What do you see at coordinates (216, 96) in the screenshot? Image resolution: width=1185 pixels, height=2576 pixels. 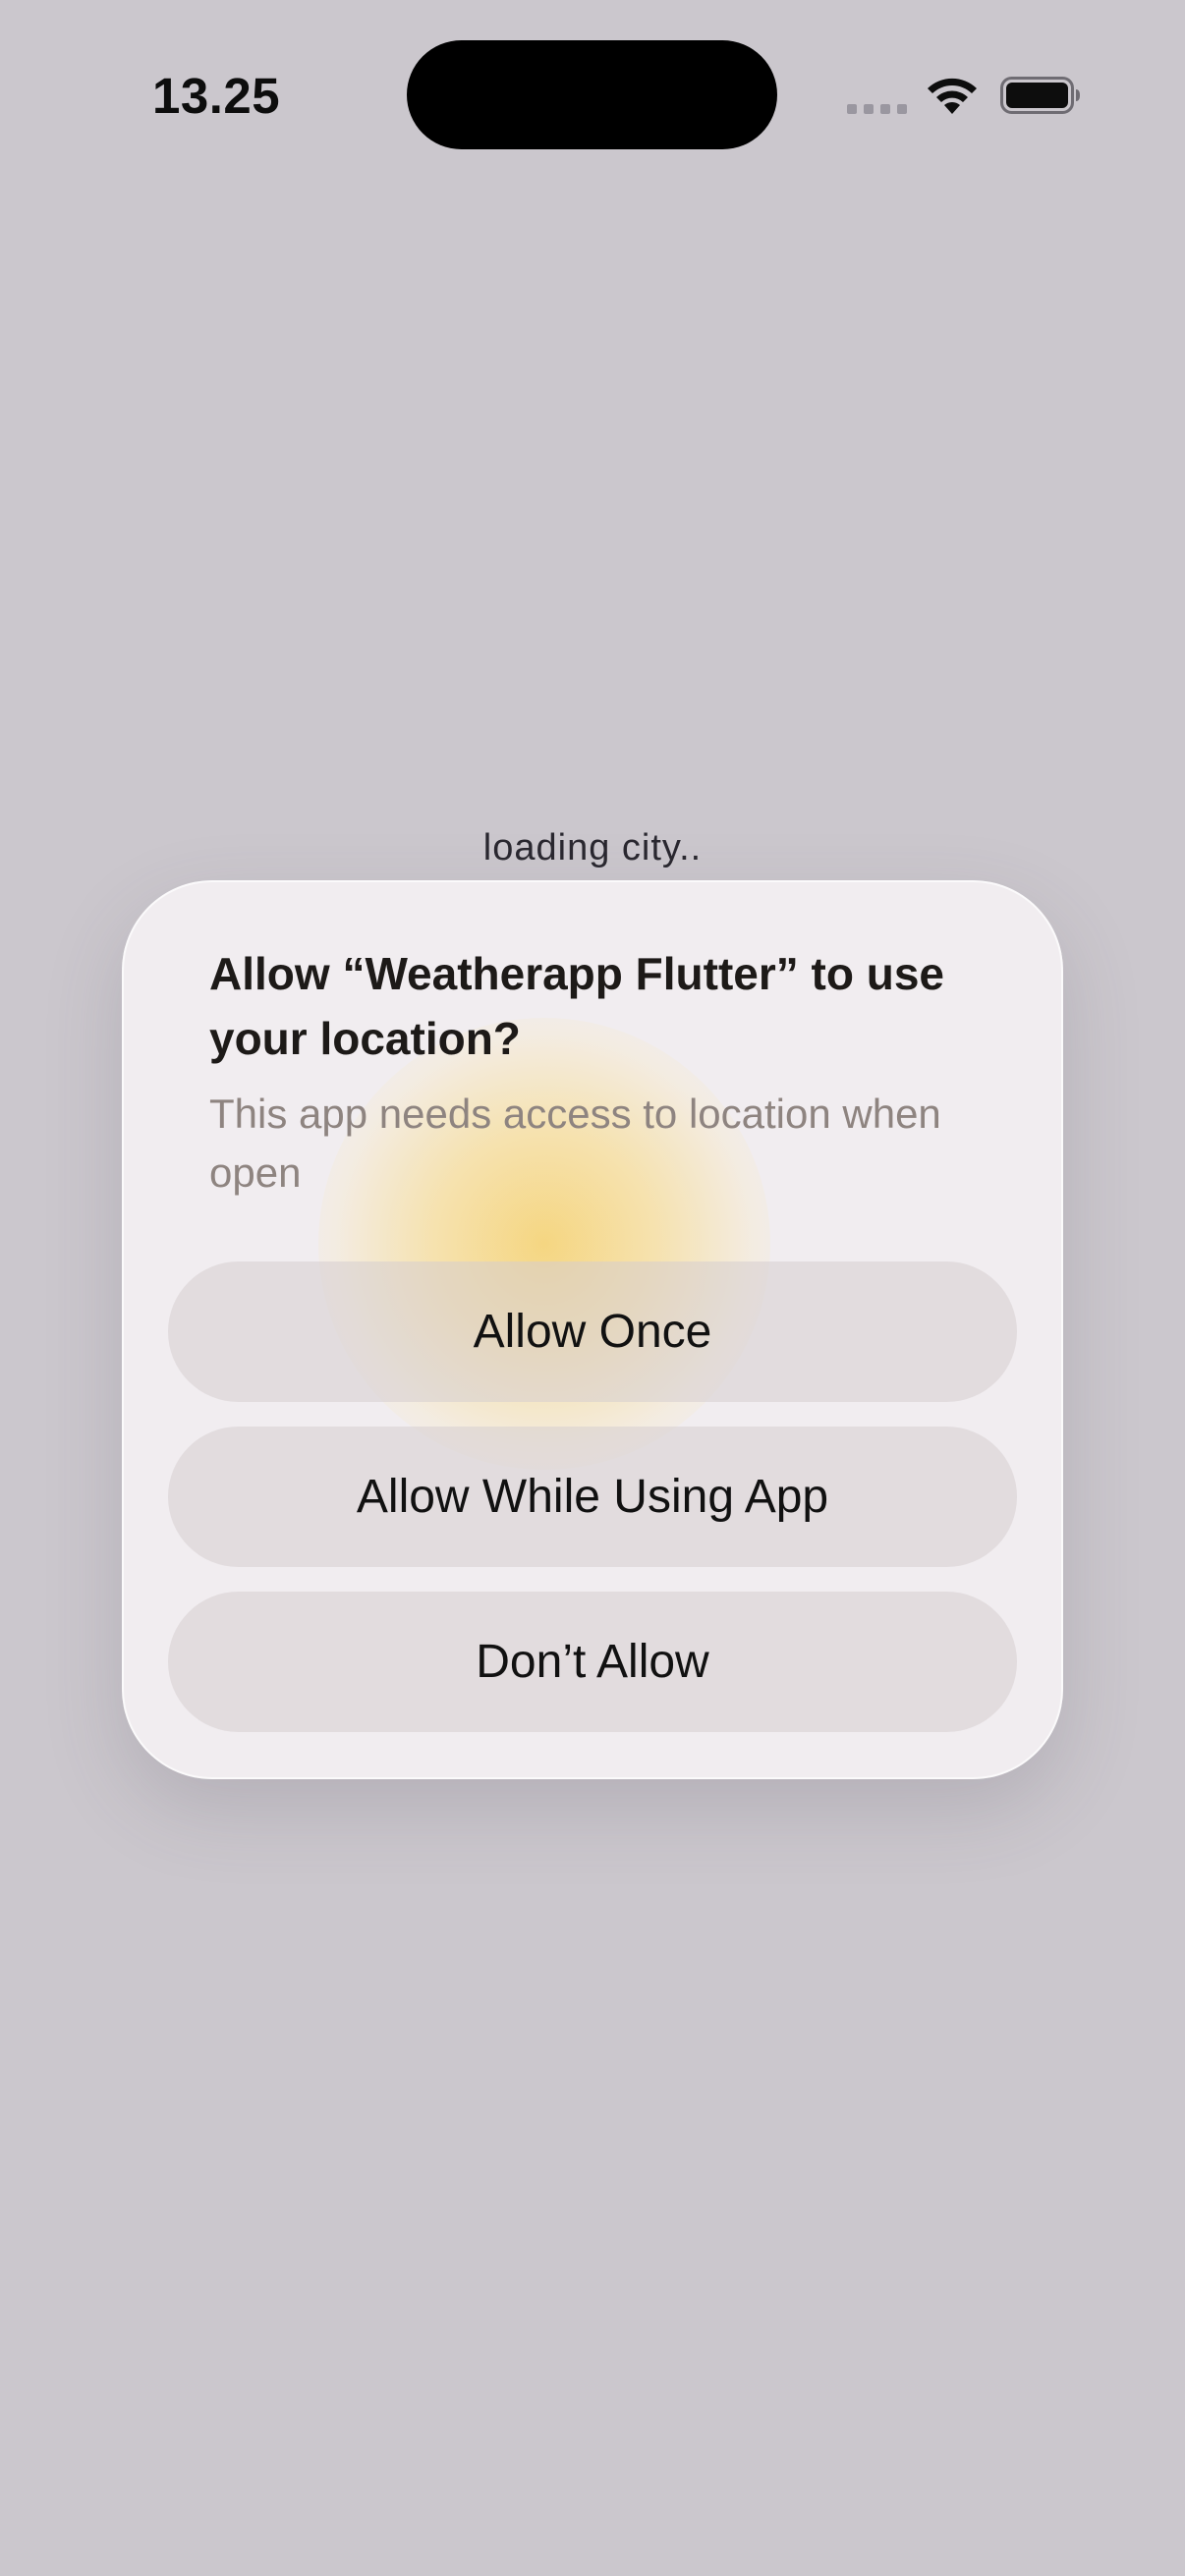 I see `status-time: 13.25` at bounding box center [216, 96].